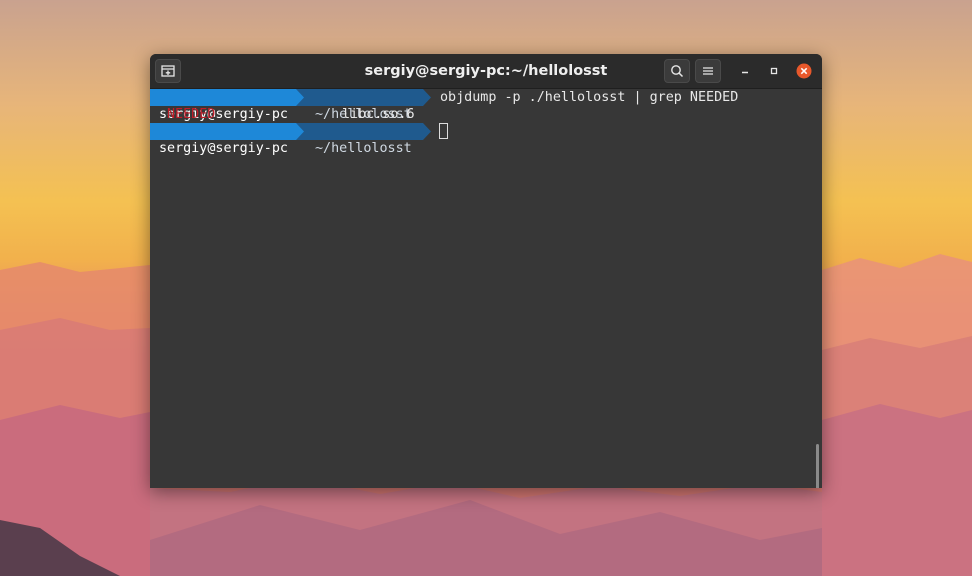  I want to click on prompt-dir-text: ~/hellolosst, so click(363, 148).